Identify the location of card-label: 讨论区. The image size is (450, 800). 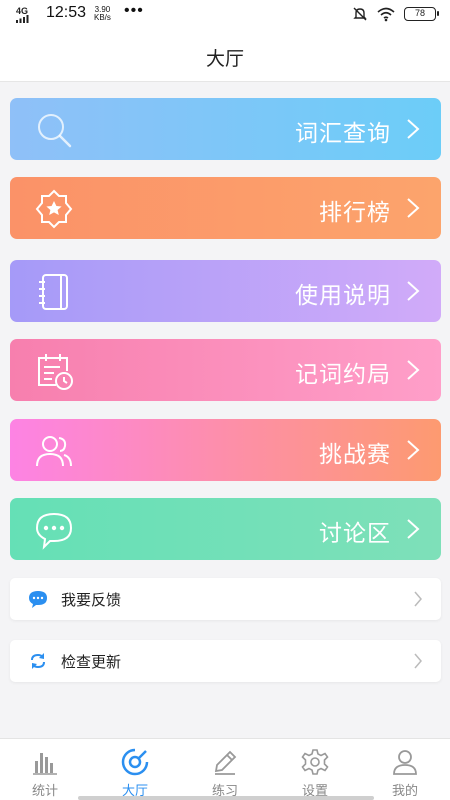
(355, 534).